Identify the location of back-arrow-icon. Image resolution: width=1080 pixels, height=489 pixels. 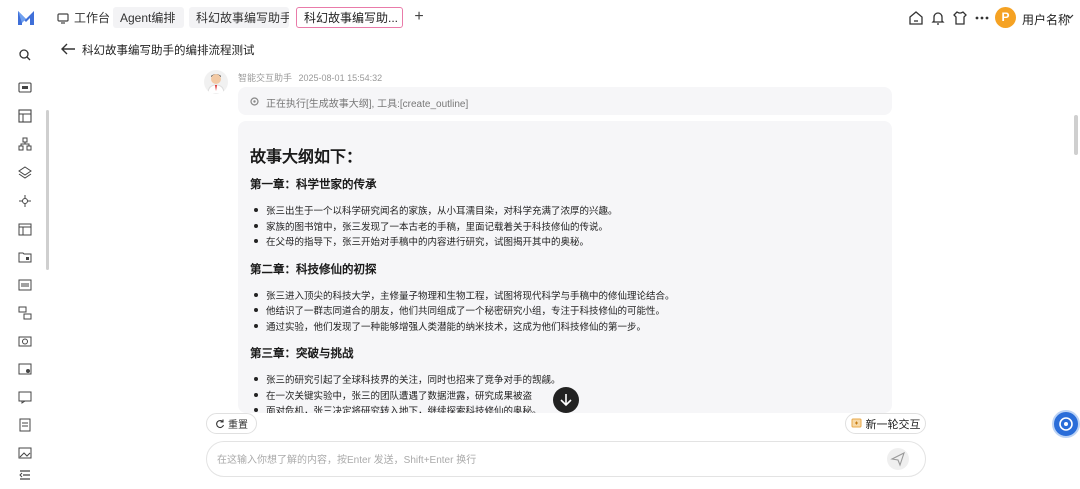
(68, 49).